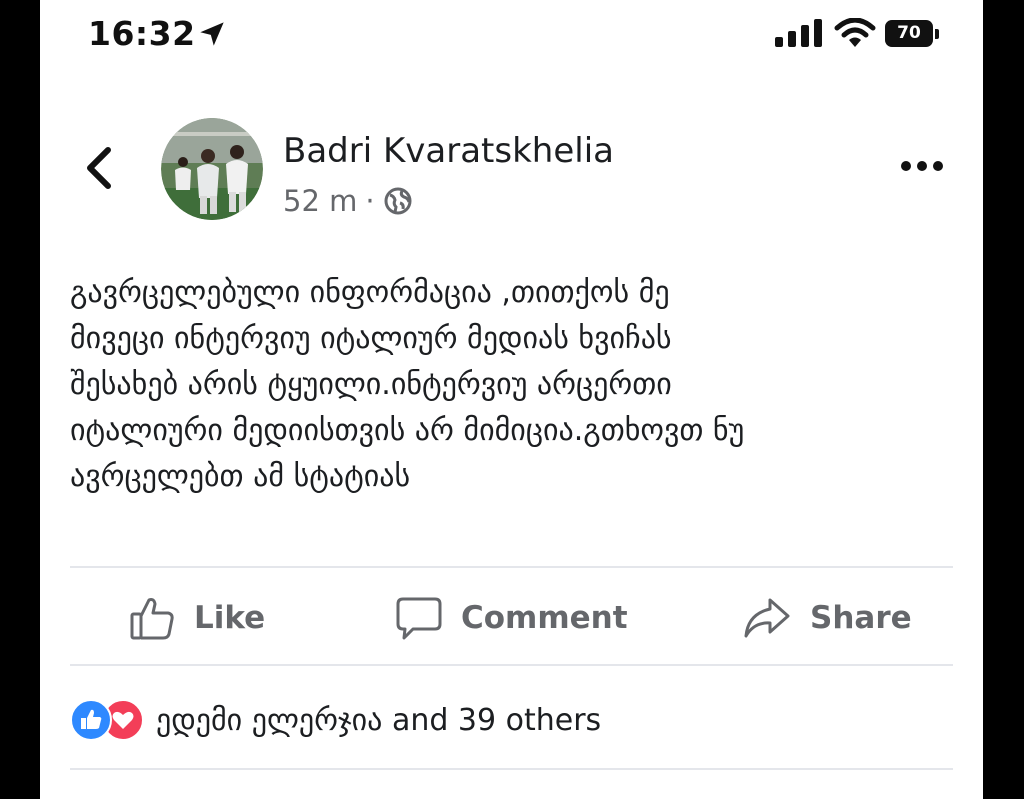 This screenshot has height=799, width=1024. I want to click on like-thumb-icon, so click(152, 619).